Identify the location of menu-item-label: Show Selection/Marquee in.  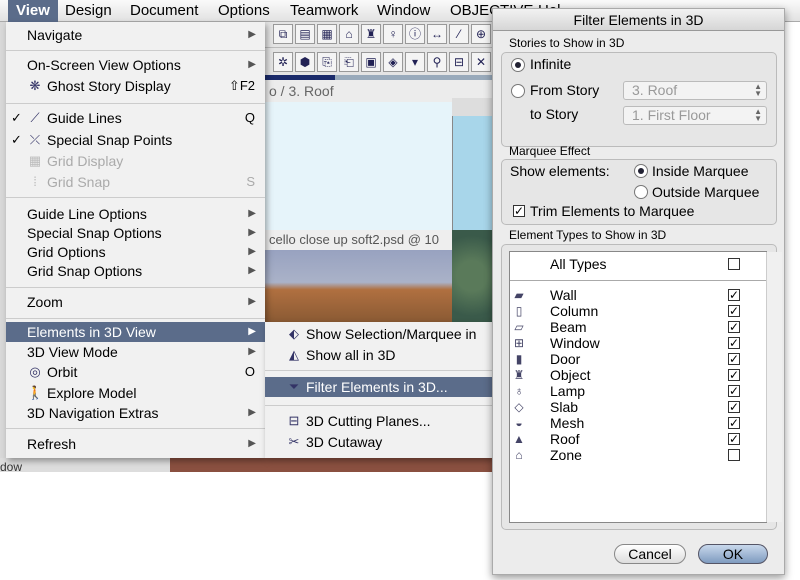
(391, 334).